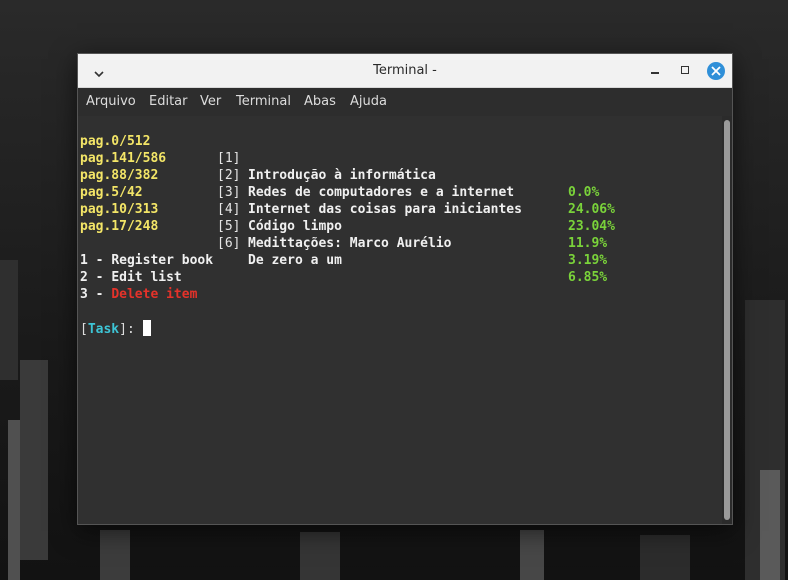 The image size is (788, 580). Describe the element at coordinates (146, 277) in the screenshot. I see `option-label: Edit list` at that location.